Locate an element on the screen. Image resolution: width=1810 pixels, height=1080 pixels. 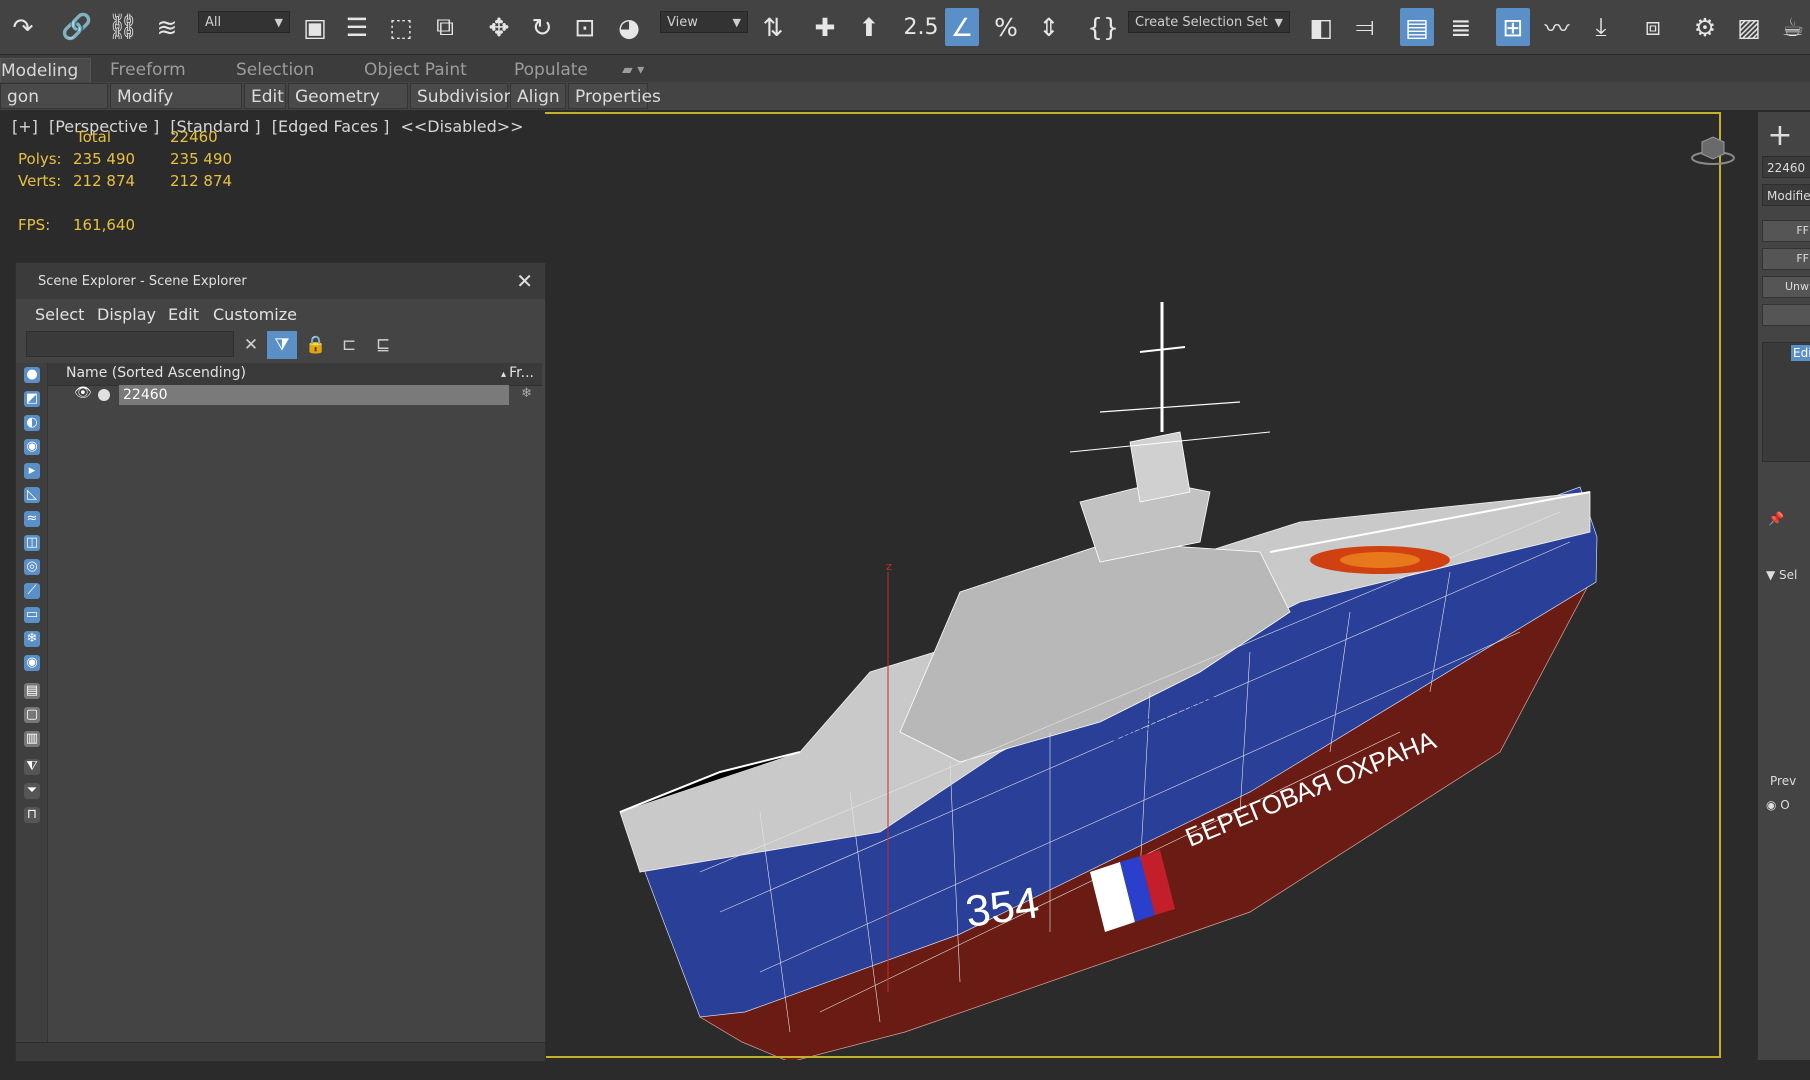
rotate-icon: ↻ is located at coordinates (542, 27).